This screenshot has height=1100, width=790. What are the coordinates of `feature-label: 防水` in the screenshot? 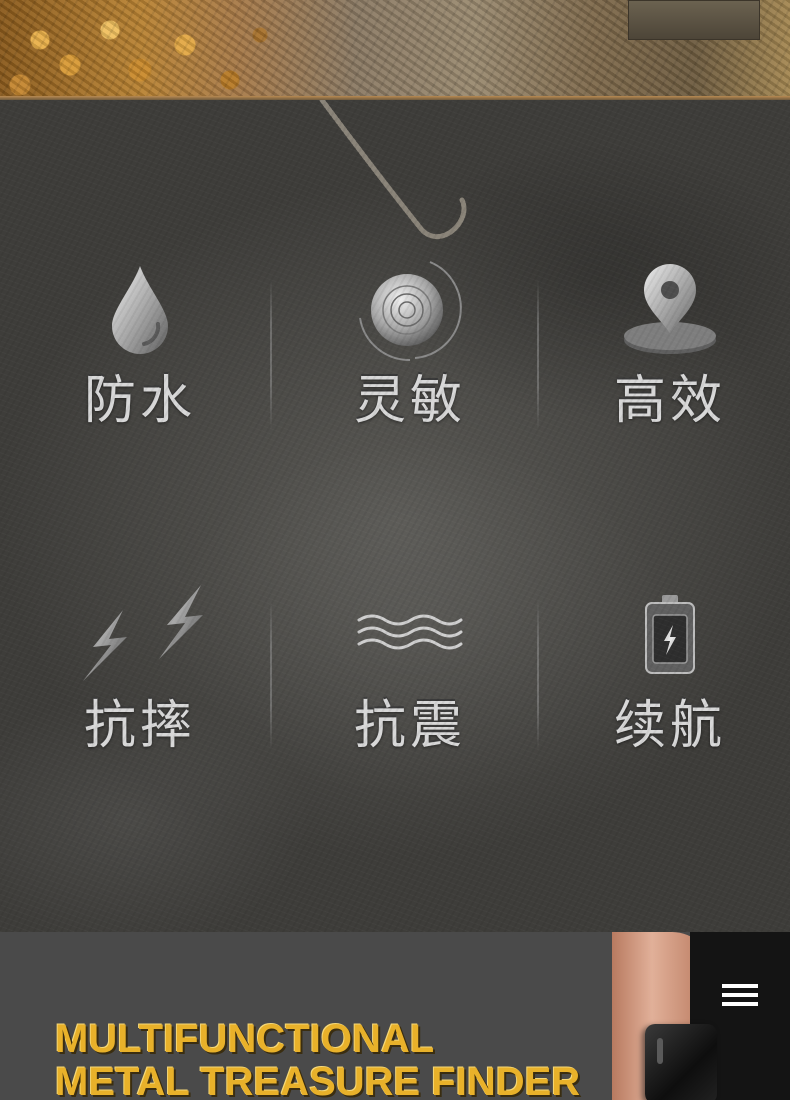 It's located at (140, 400).